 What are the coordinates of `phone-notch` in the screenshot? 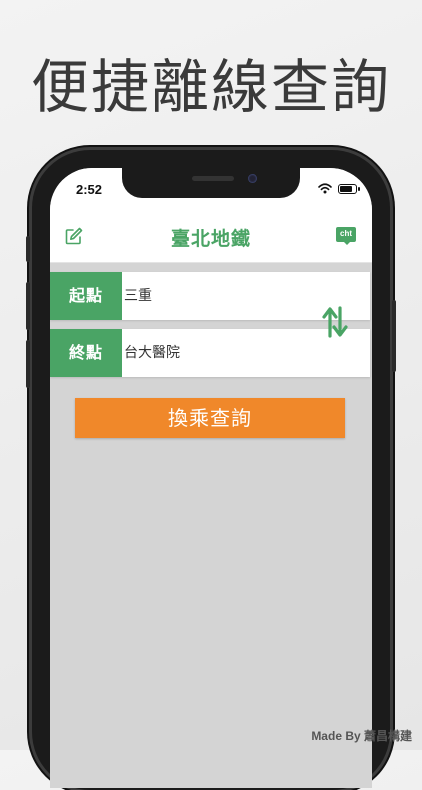 It's located at (211, 183).